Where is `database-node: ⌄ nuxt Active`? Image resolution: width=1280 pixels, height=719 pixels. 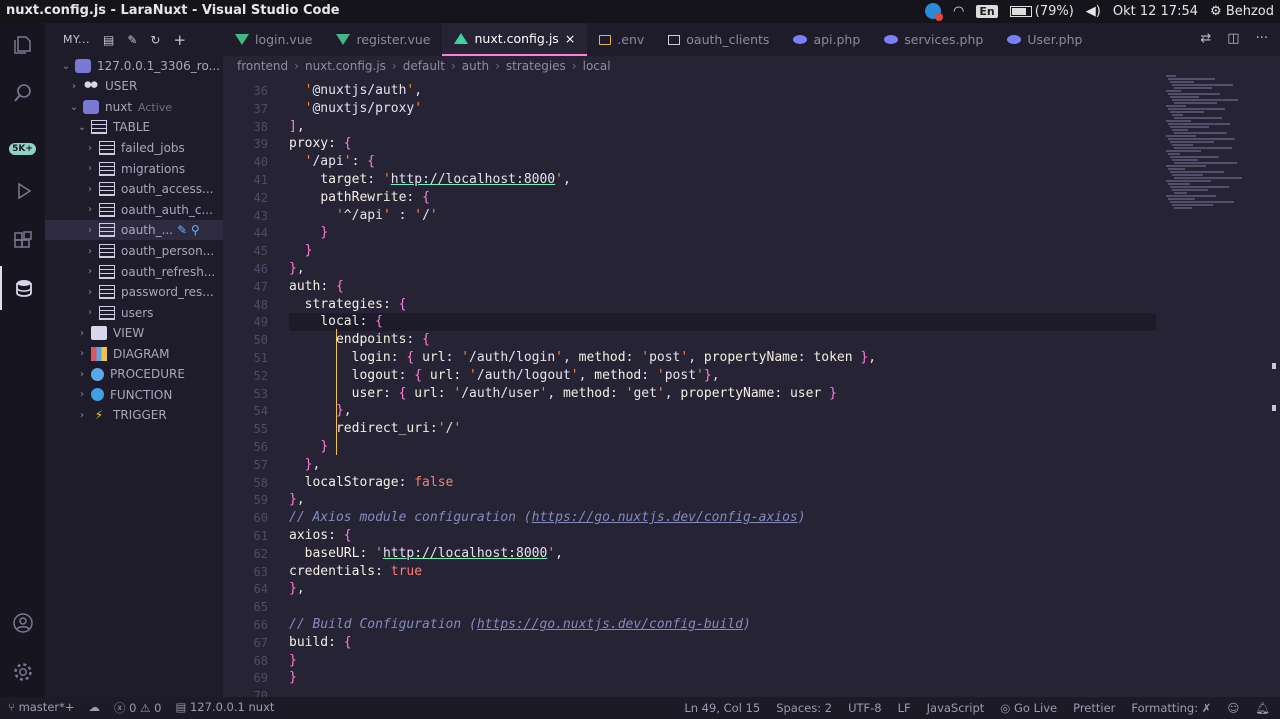 database-node: ⌄ nuxt Active is located at coordinates (134, 107).